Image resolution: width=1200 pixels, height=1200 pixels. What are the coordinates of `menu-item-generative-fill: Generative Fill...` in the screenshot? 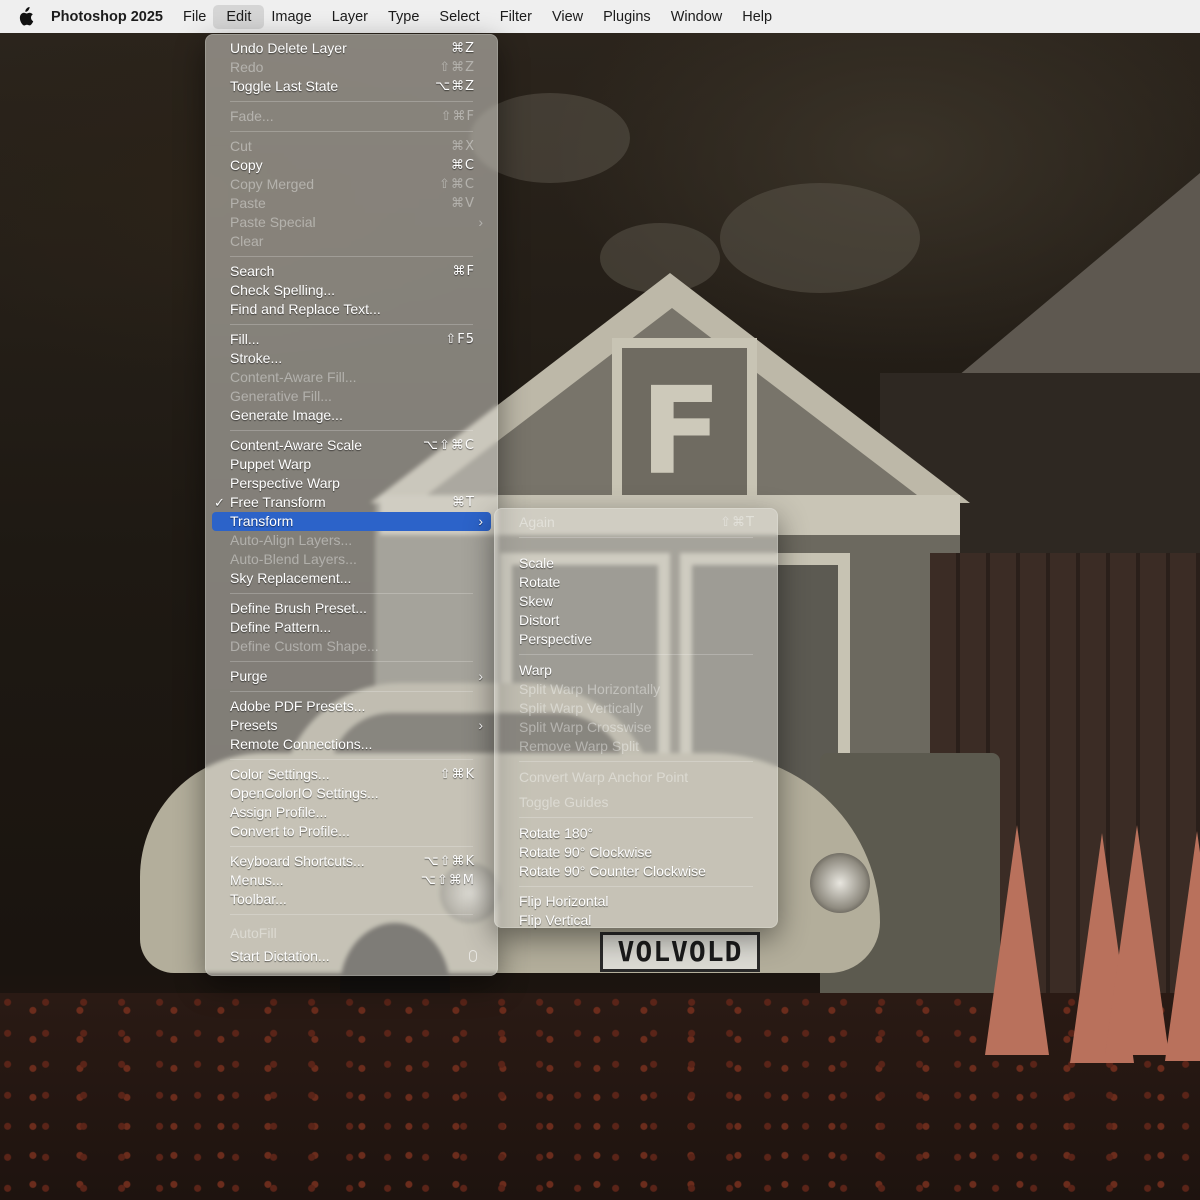 It's located at (351, 396).